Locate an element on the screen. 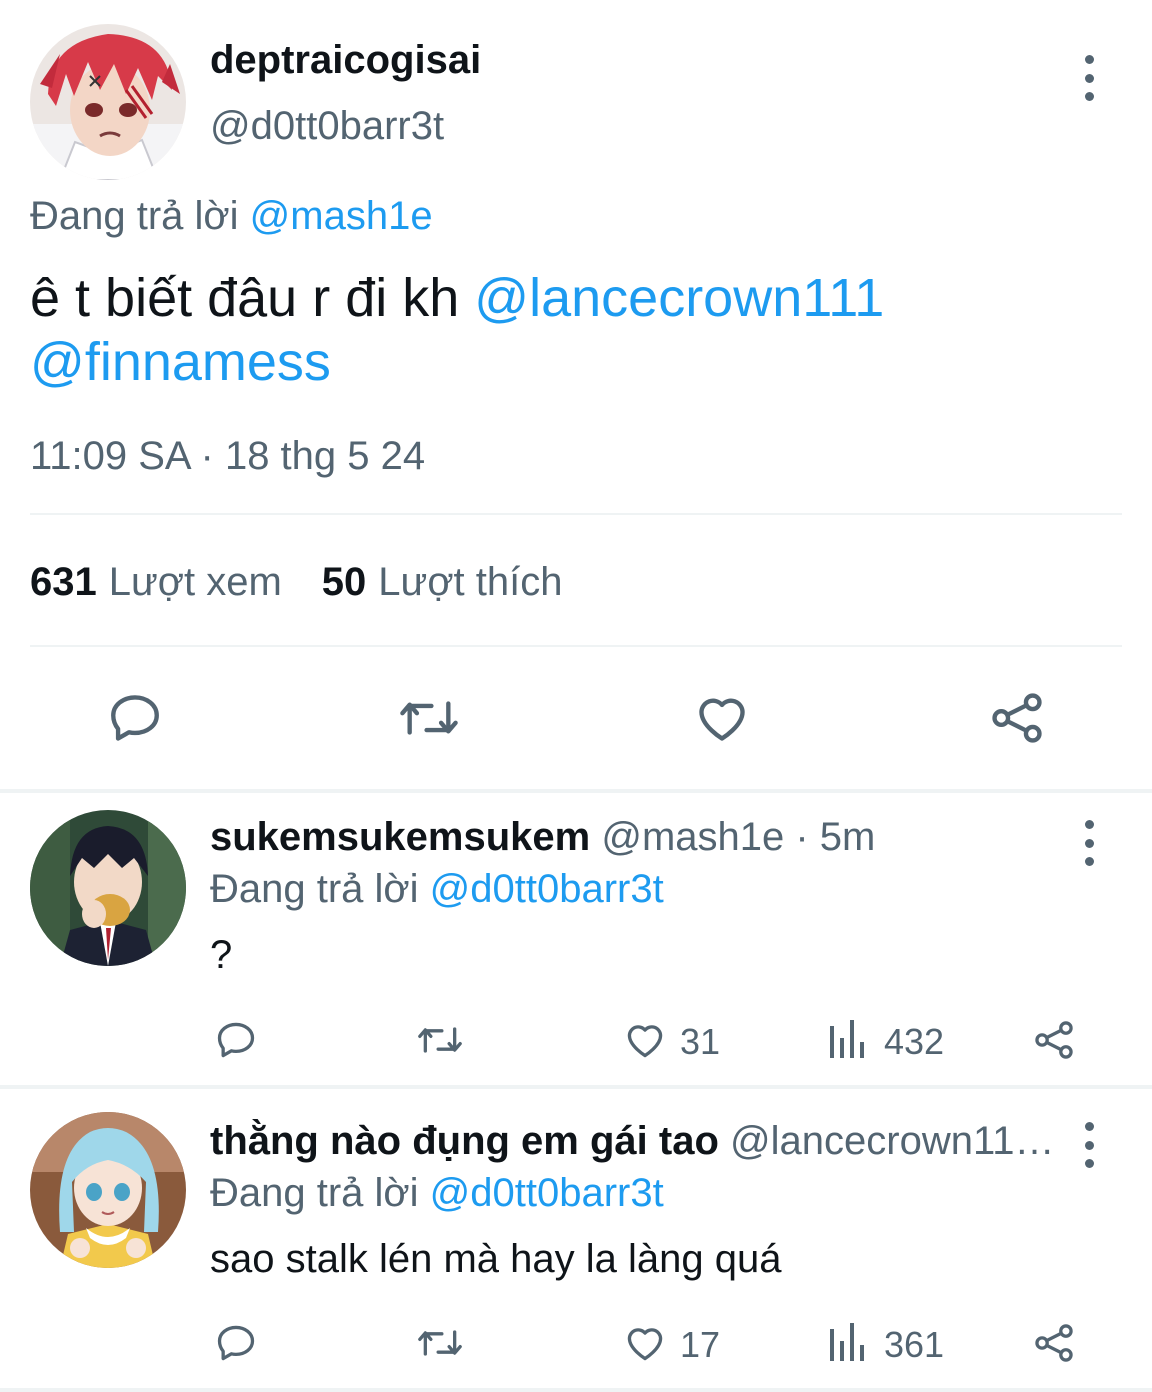 The width and height of the screenshot is (1152, 1392). likes-stat: 50 Lượt thích is located at coordinates (442, 582).